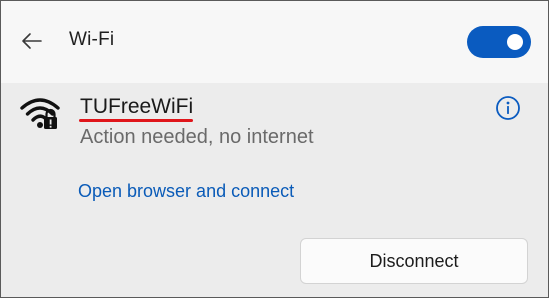 The image size is (549, 298). What do you see at coordinates (32, 41) in the screenshot?
I see `back-arrow-icon` at bounding box center [32, 41].